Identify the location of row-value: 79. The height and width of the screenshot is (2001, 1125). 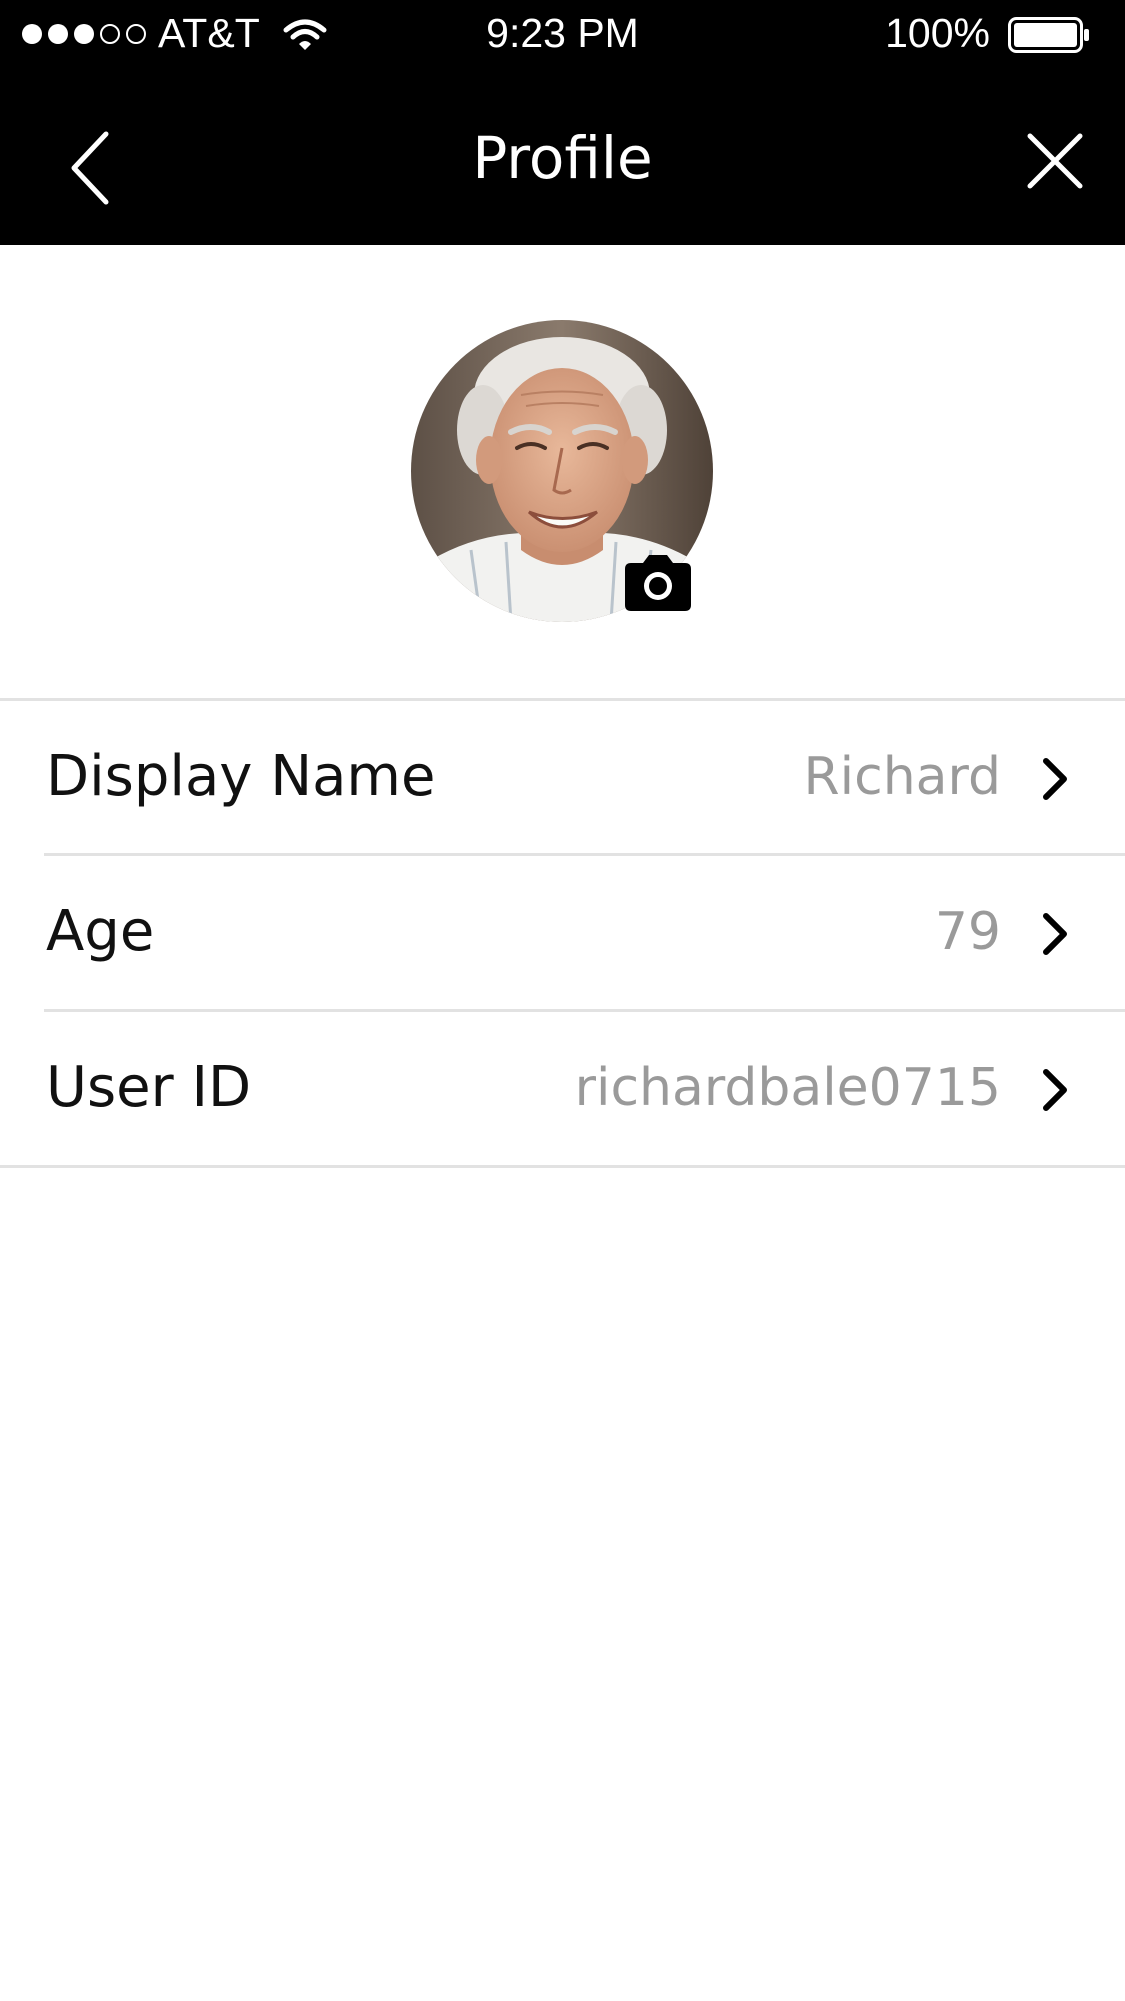
(967, 932).